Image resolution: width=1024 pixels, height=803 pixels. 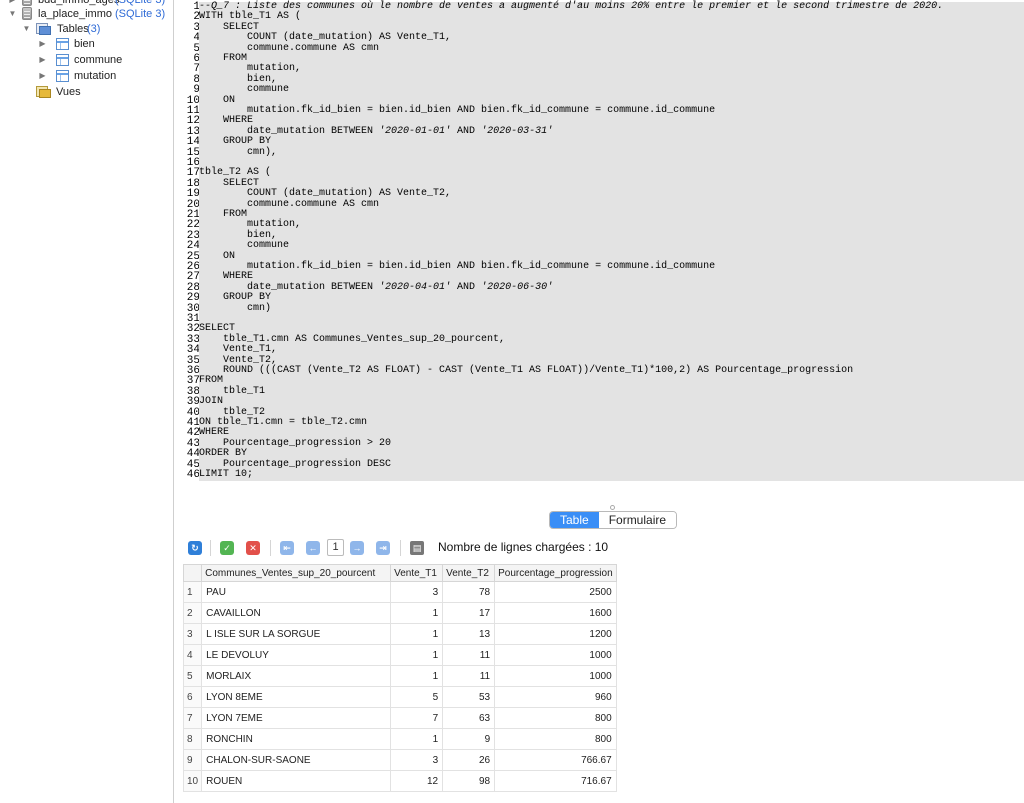 What do you see at coordinates (555, 697) in the screenshot?
I see `cell-pourcentage: 960` at bounding box center [555, 697].